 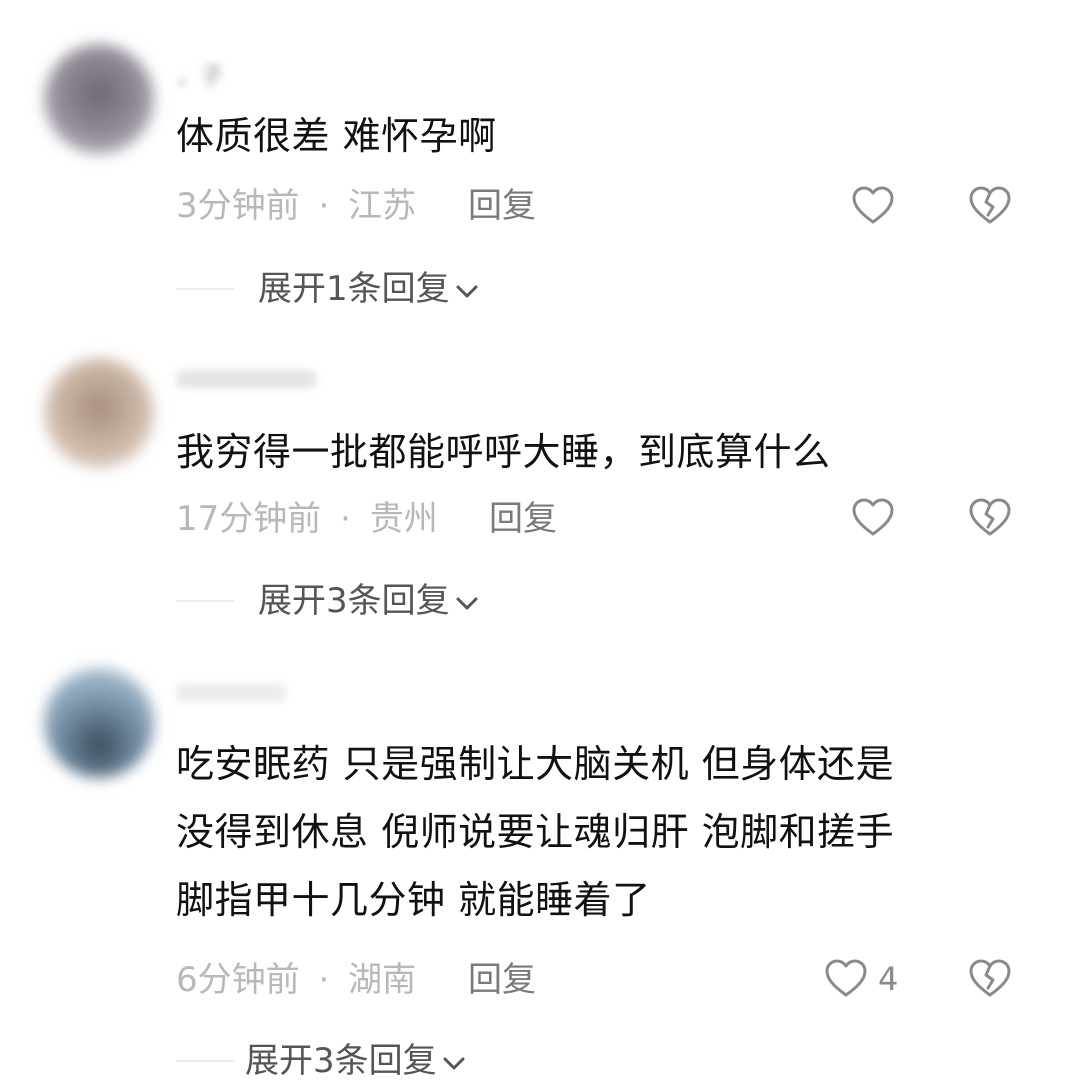 I want to click on comment-location: 江苏, so click(x=382, y=206).